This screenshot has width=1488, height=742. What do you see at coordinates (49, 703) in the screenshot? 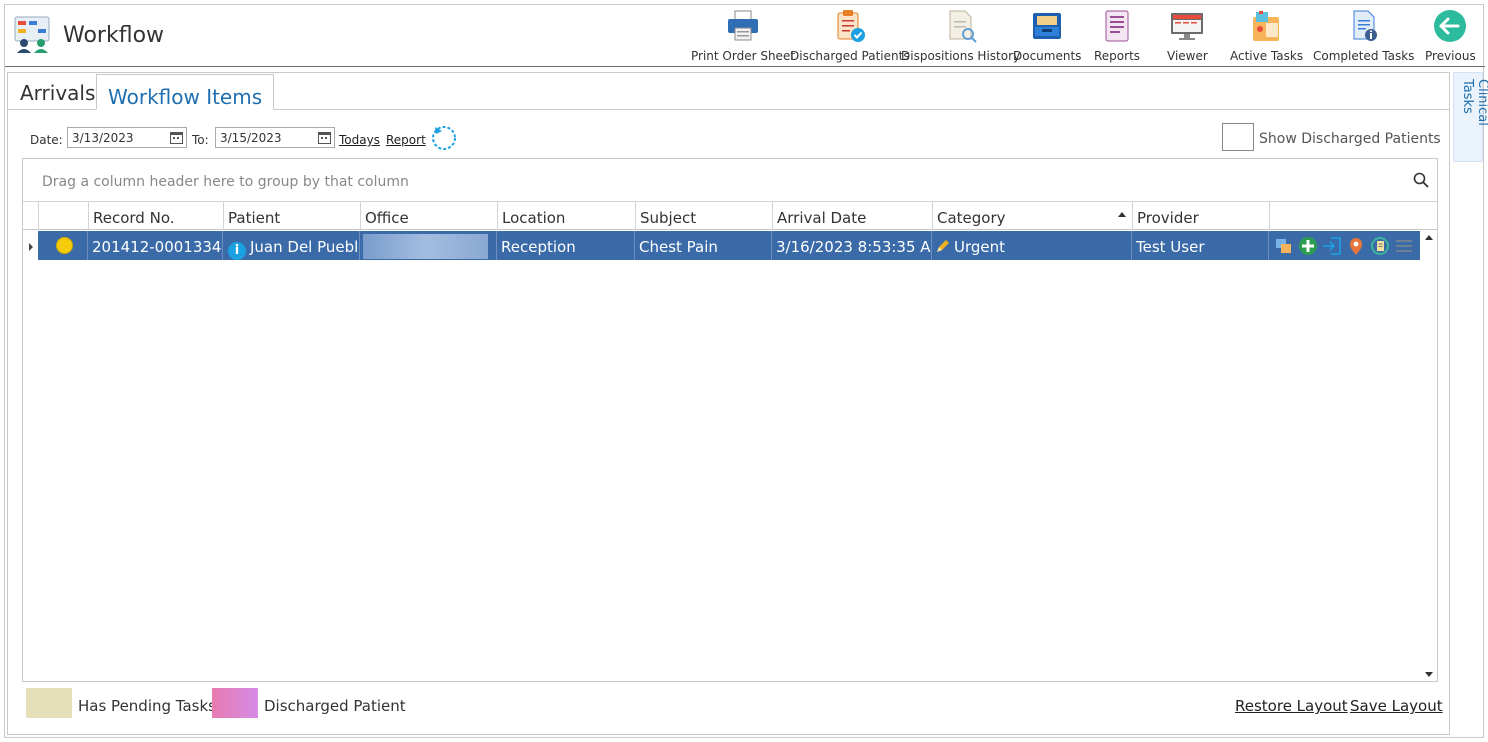
I see `pending-tasks-swatch` at bounding box center [49, 703].